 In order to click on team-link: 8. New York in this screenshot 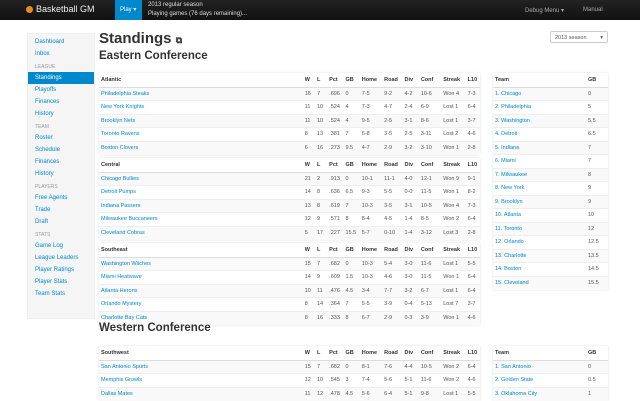, I will do `click(509, 188)`.